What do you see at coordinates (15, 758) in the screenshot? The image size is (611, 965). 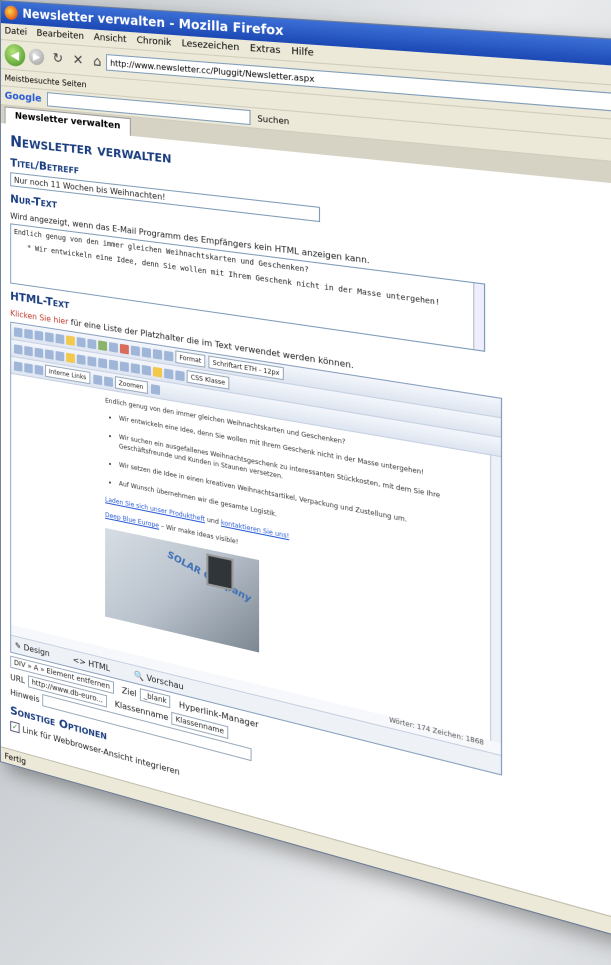 I see `status-text: Fertig` at bounding box center [15, 758].